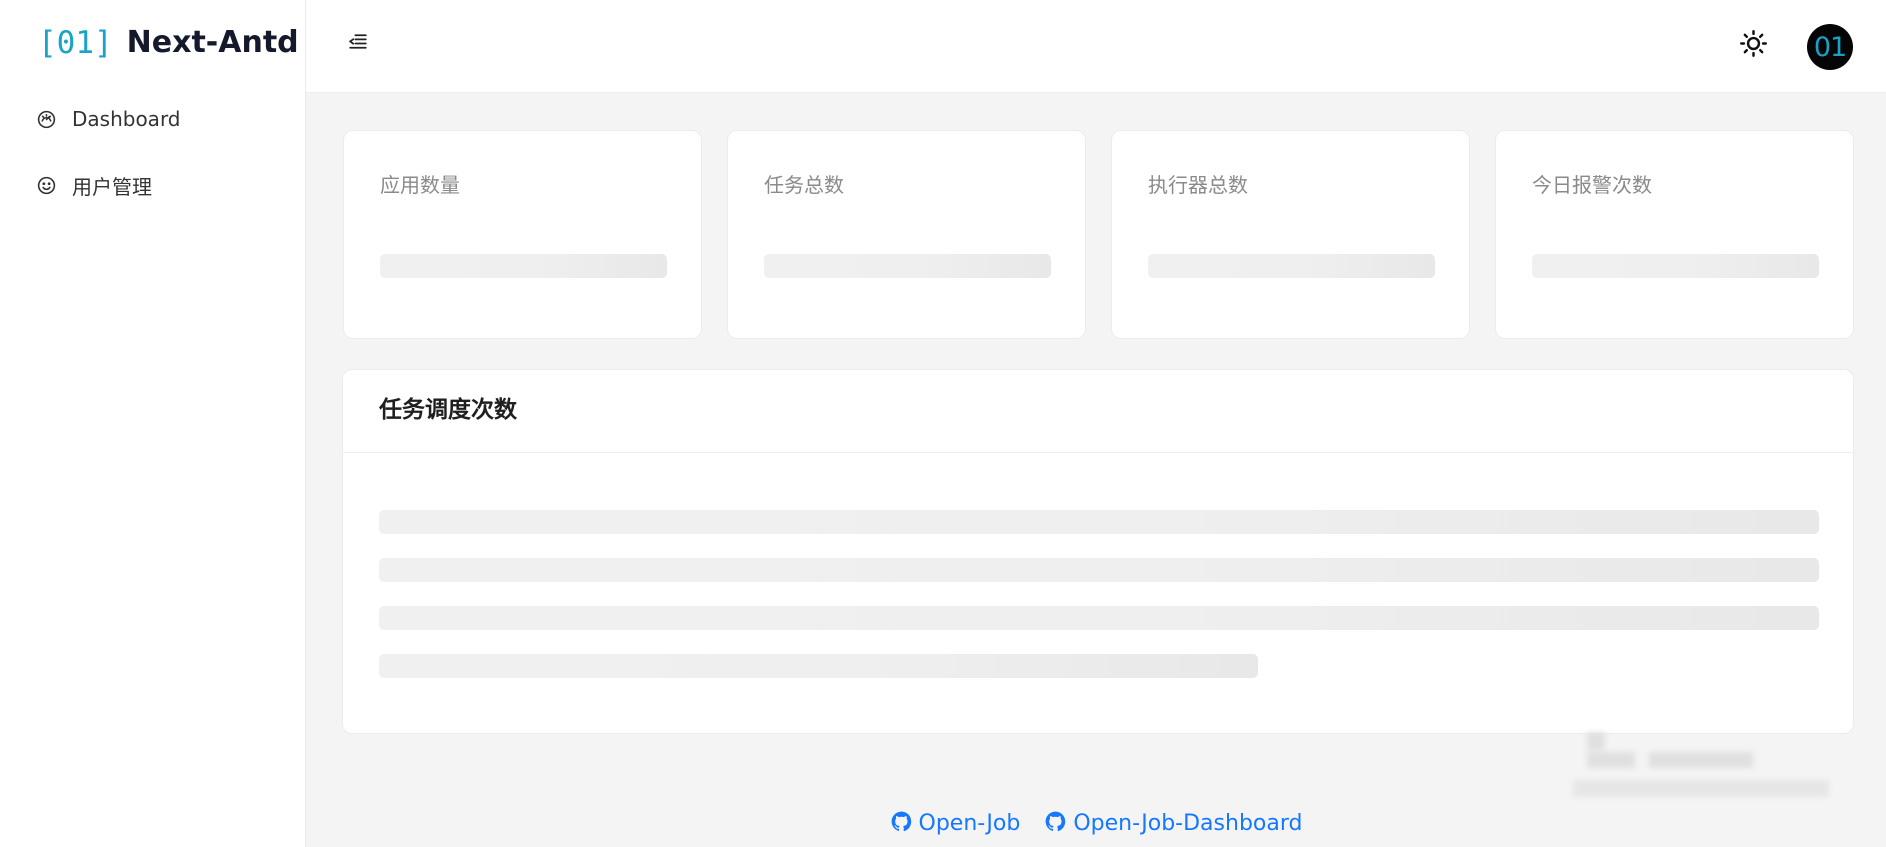  I want to click on sidebar-menu: Dashboard 用户管理, so click(152, 152).